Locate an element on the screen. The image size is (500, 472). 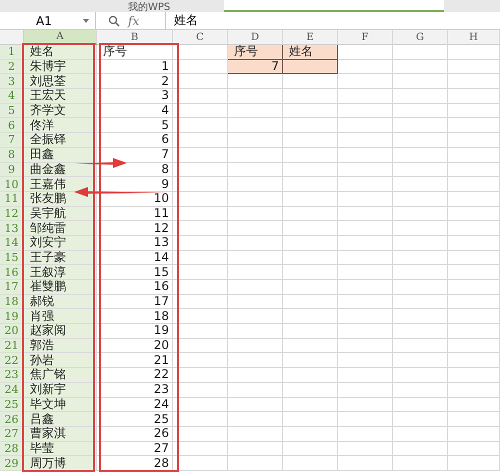
function-label: fx is located at coordinates (134, 21).